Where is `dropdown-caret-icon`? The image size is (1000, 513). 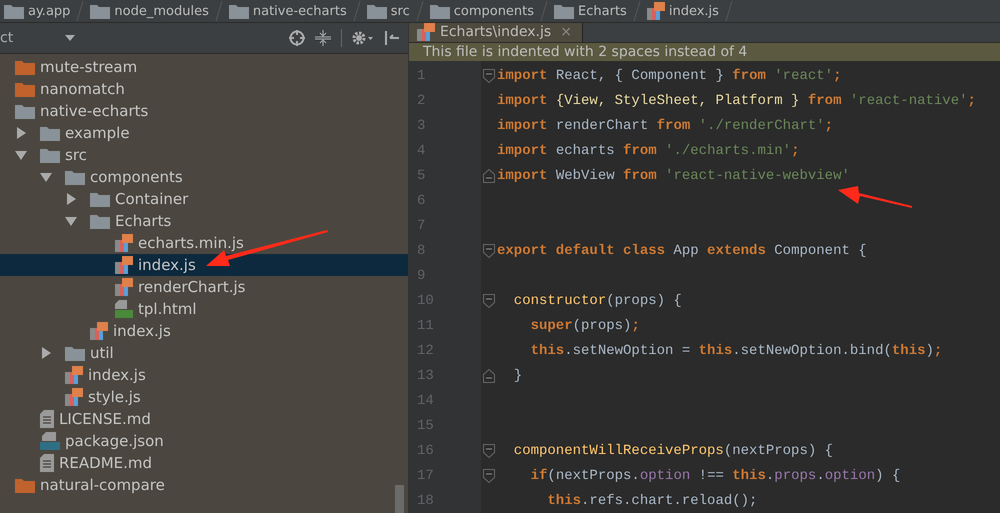 dropdown-caret-icon is located at coordinates (70, 38).